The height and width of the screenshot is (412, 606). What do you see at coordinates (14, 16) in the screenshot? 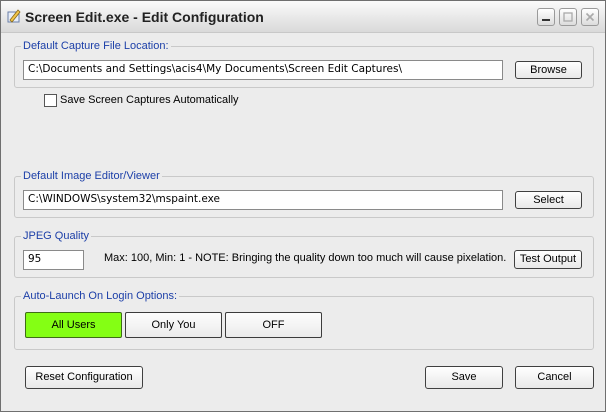
I see `app-icon` at bounding box center [14, 16].